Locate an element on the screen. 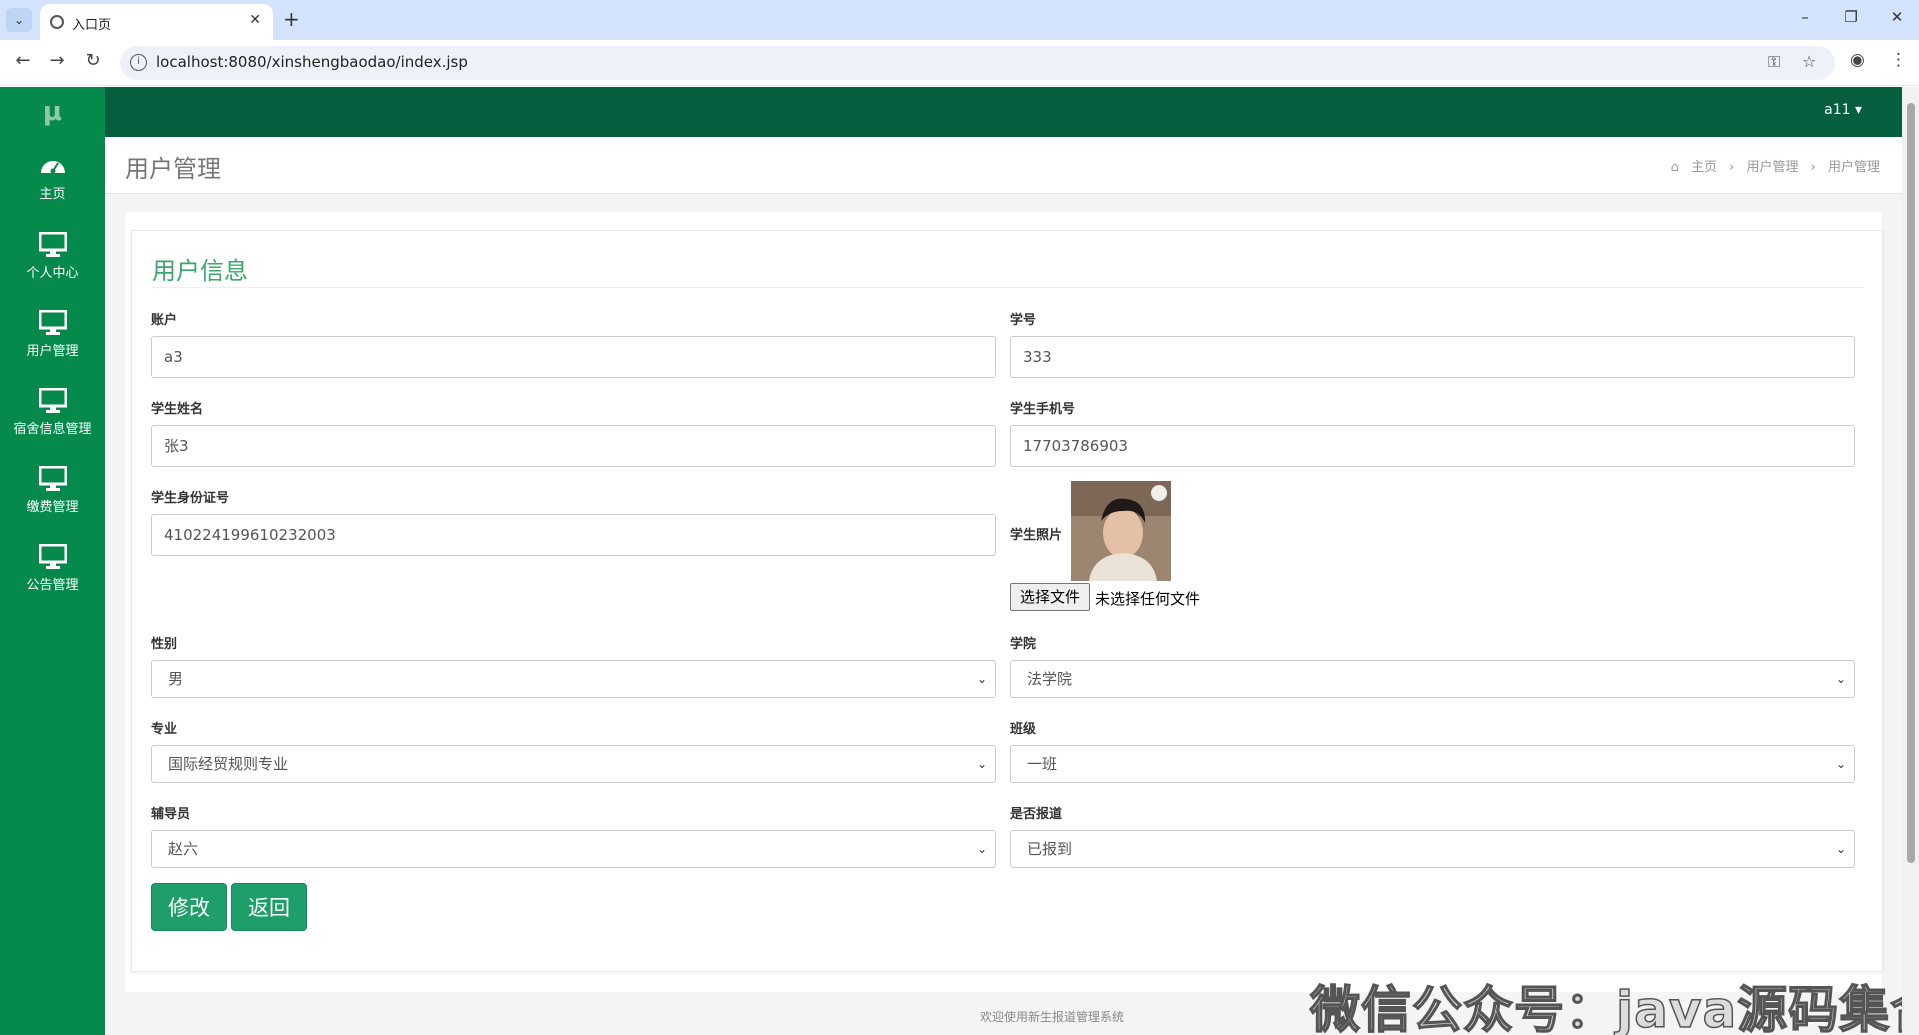 This screenshot has height=1035, width=1919. counselor-label: 辅导员 is located at coordinates (171, 814).